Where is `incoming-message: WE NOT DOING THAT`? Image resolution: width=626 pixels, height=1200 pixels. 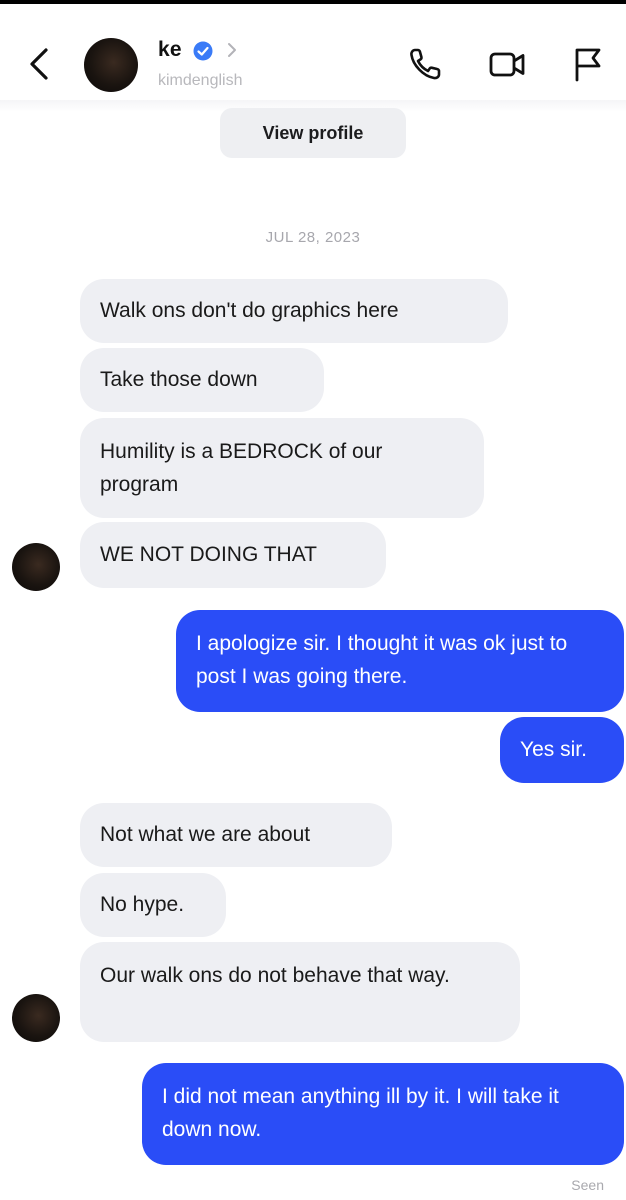
incoming-message: WE NOT DOING THAT is located at coordinates (233, 555).